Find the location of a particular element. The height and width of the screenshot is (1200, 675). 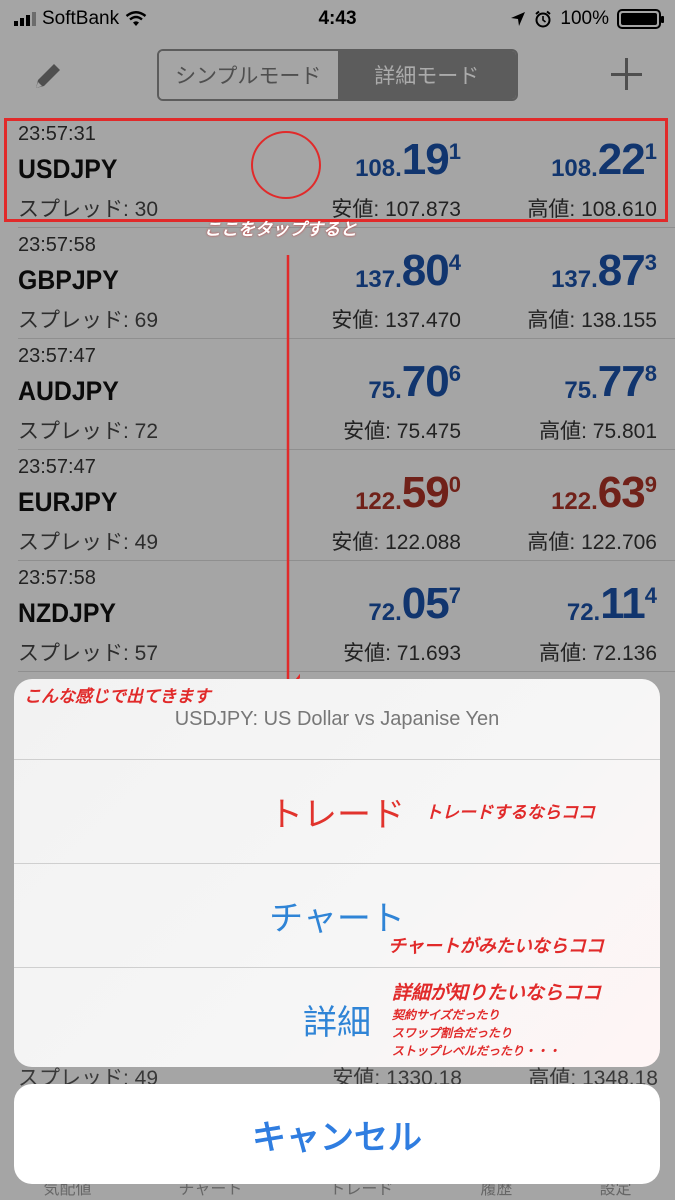

tap-here-note: ここをタップすると is located at coordinates (280, 230).